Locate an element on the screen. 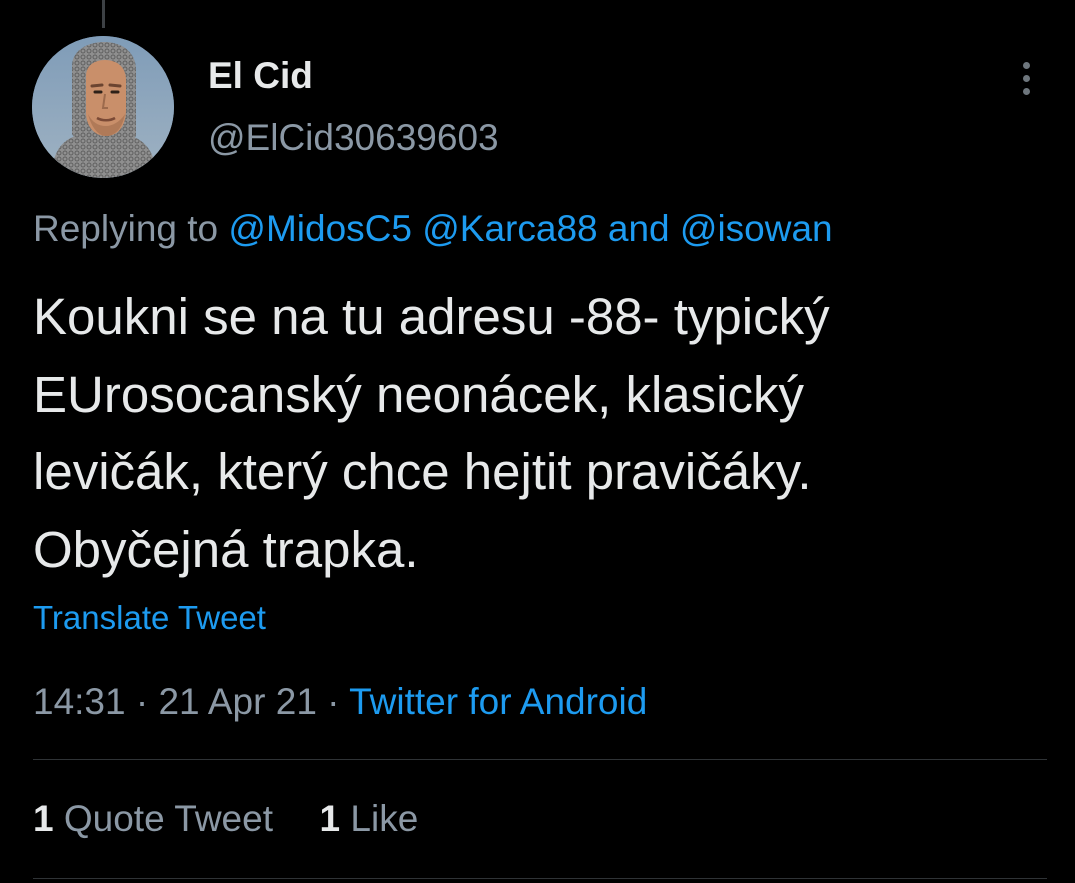 Image resolution: width=1075 pixels, height=883 pixels. quote-tweets-count: 1 is located at coordinates (43, 818).